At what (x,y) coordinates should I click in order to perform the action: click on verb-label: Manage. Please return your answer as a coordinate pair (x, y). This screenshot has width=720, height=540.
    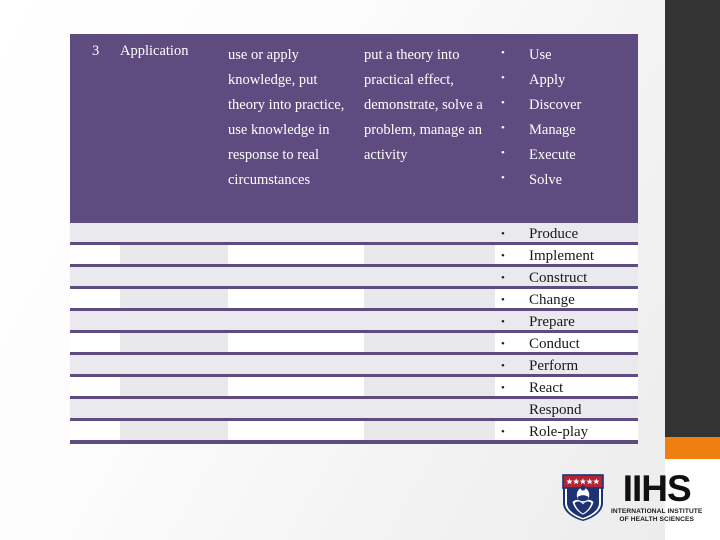
    Looking at the image, I should click on (552, 130).